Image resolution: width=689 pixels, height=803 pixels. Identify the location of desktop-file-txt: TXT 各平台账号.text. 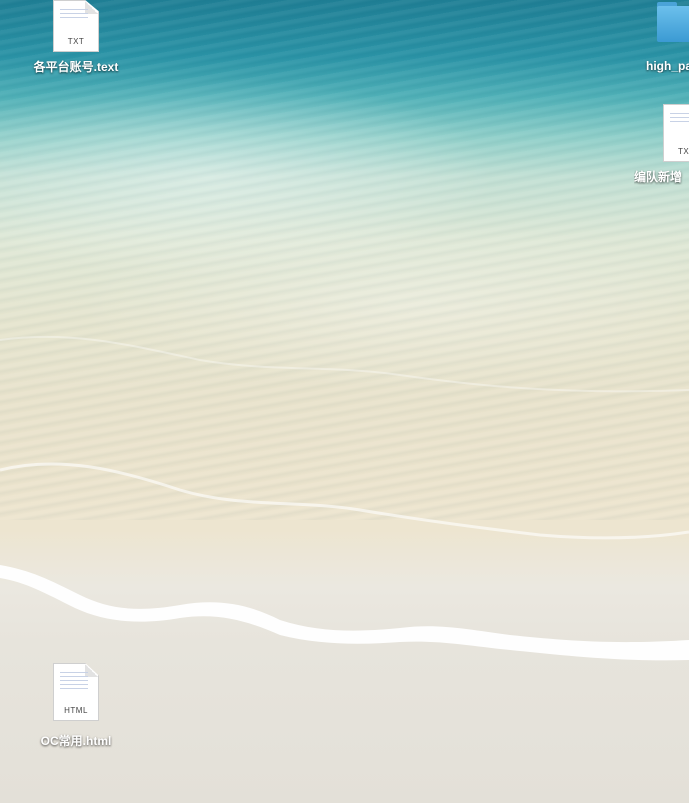
(76, 37).